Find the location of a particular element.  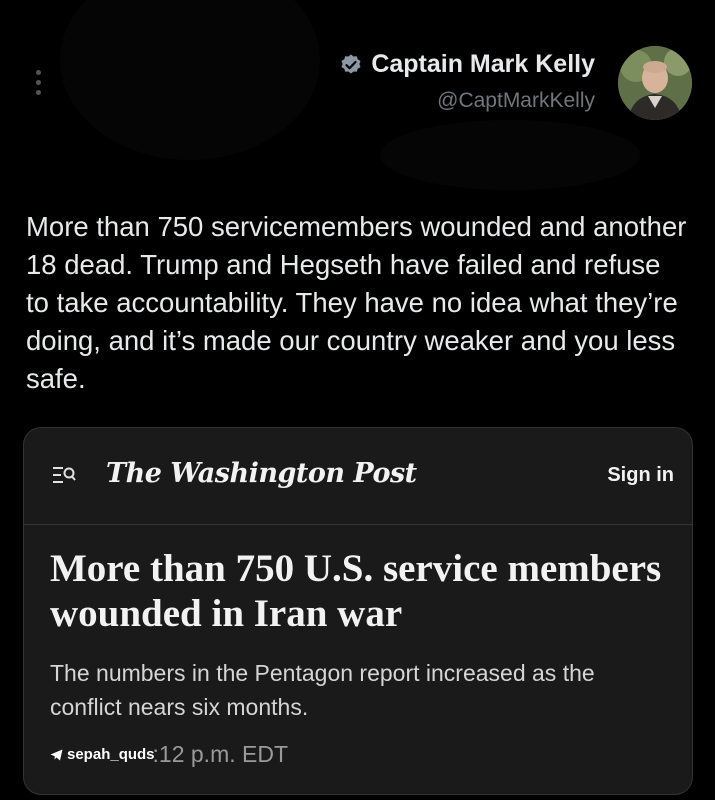

author-name: Captain Mark Kelly is located at coordinates (483, 64).